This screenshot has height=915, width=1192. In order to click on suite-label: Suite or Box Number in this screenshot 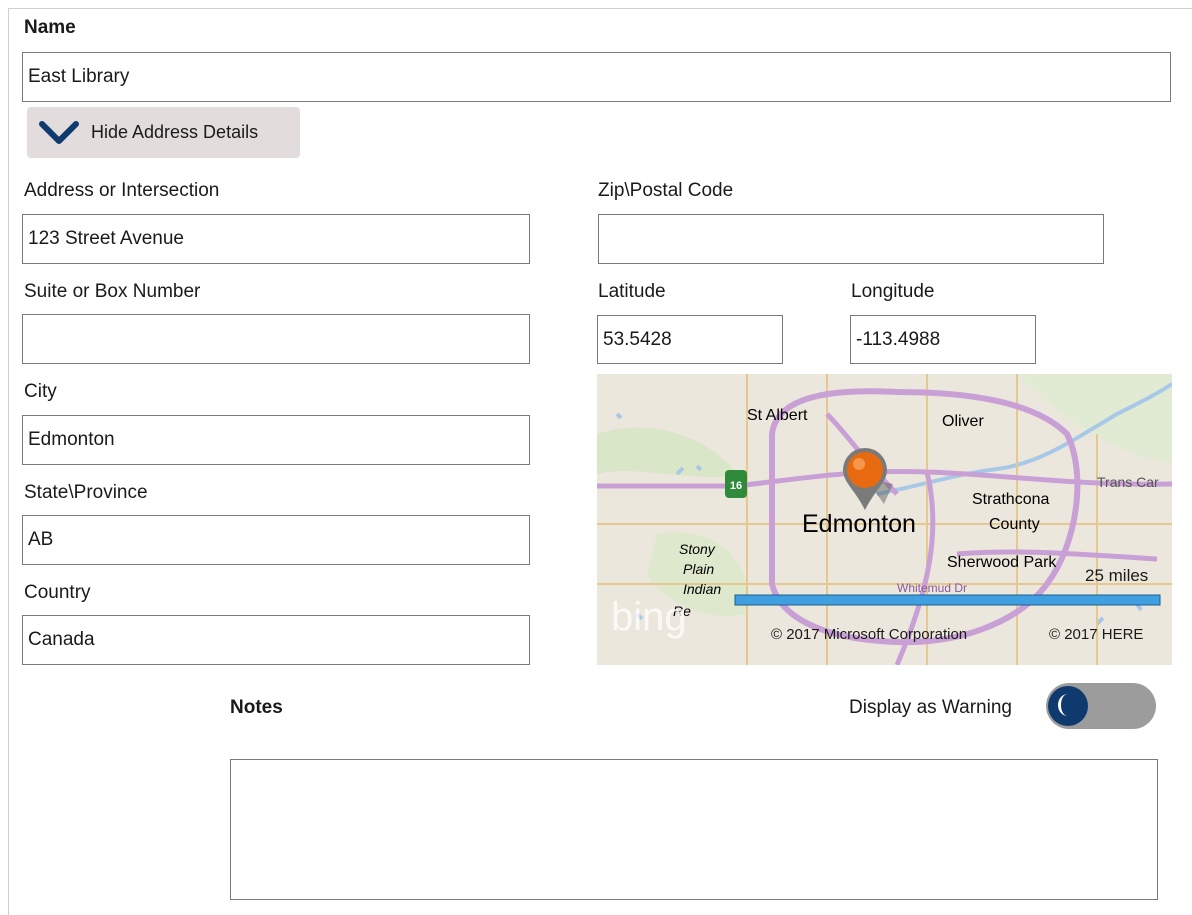, I will do `click(112, 291)`.